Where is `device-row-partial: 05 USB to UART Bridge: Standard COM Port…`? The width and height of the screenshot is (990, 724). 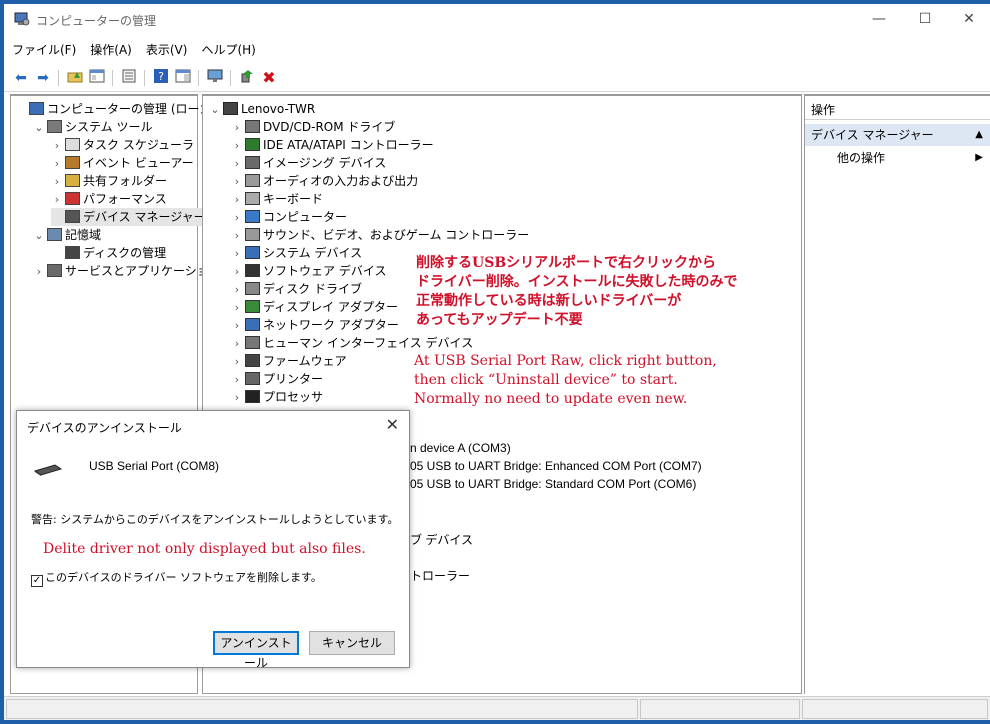
device-row-partial: 05 USB to UART Bridge: Standard COM Port… is located at coordinates (553, 484).